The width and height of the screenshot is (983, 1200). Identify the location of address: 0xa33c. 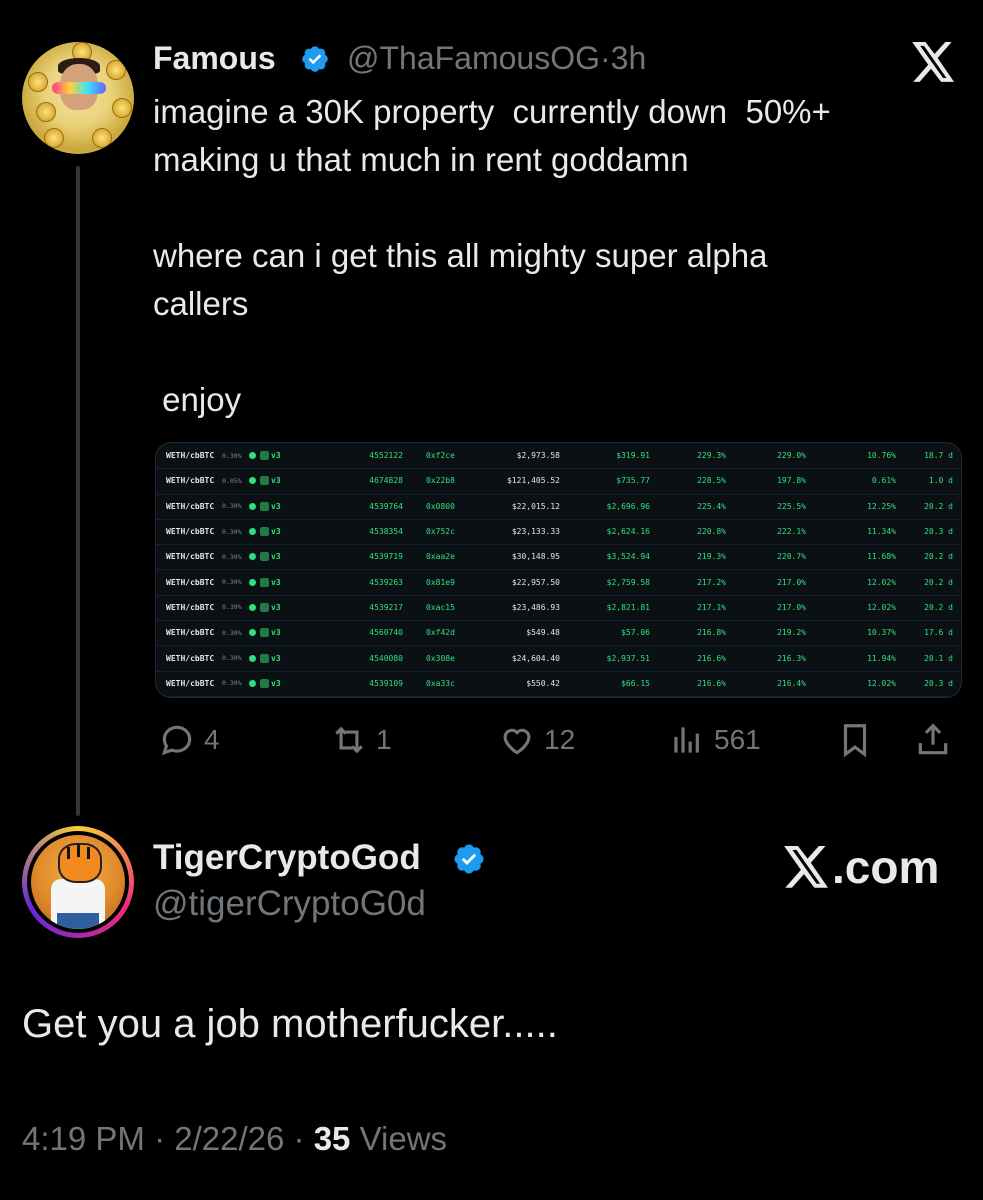
(440, 683).